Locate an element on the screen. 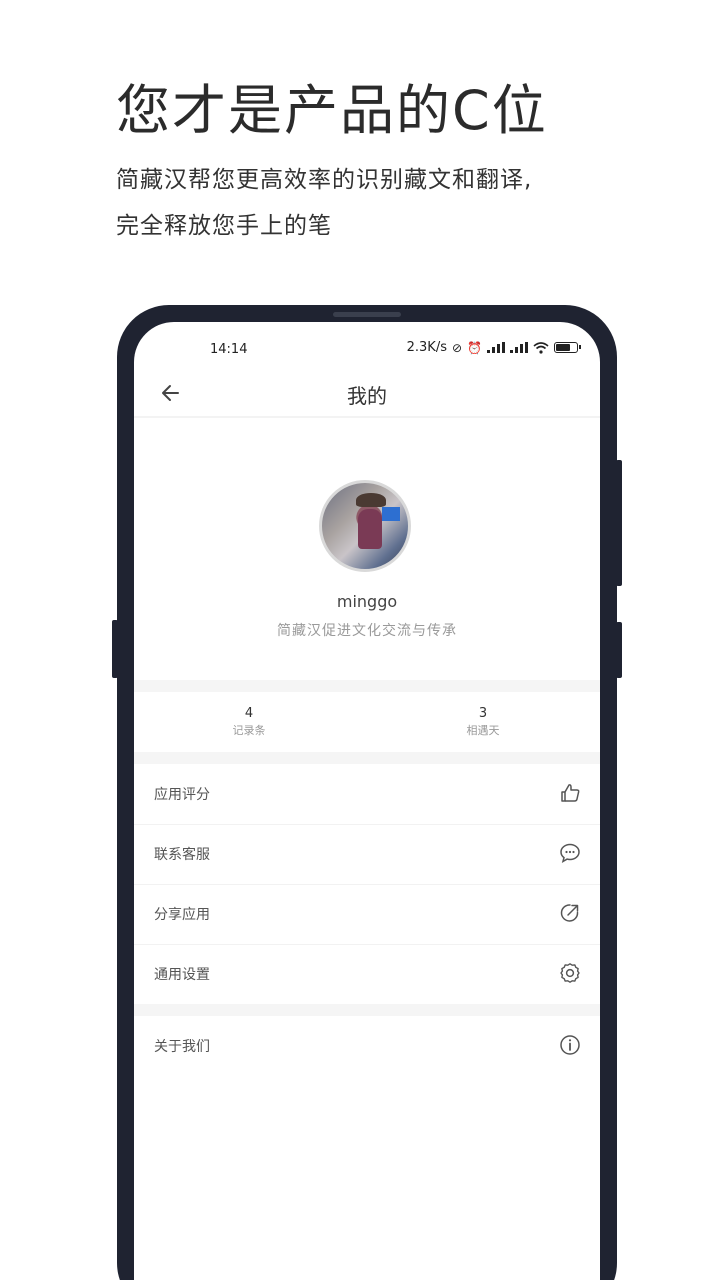 The height and width of the screenshot is (1280, 720). chat-bubble-icon is located at coordinates (570, 853).